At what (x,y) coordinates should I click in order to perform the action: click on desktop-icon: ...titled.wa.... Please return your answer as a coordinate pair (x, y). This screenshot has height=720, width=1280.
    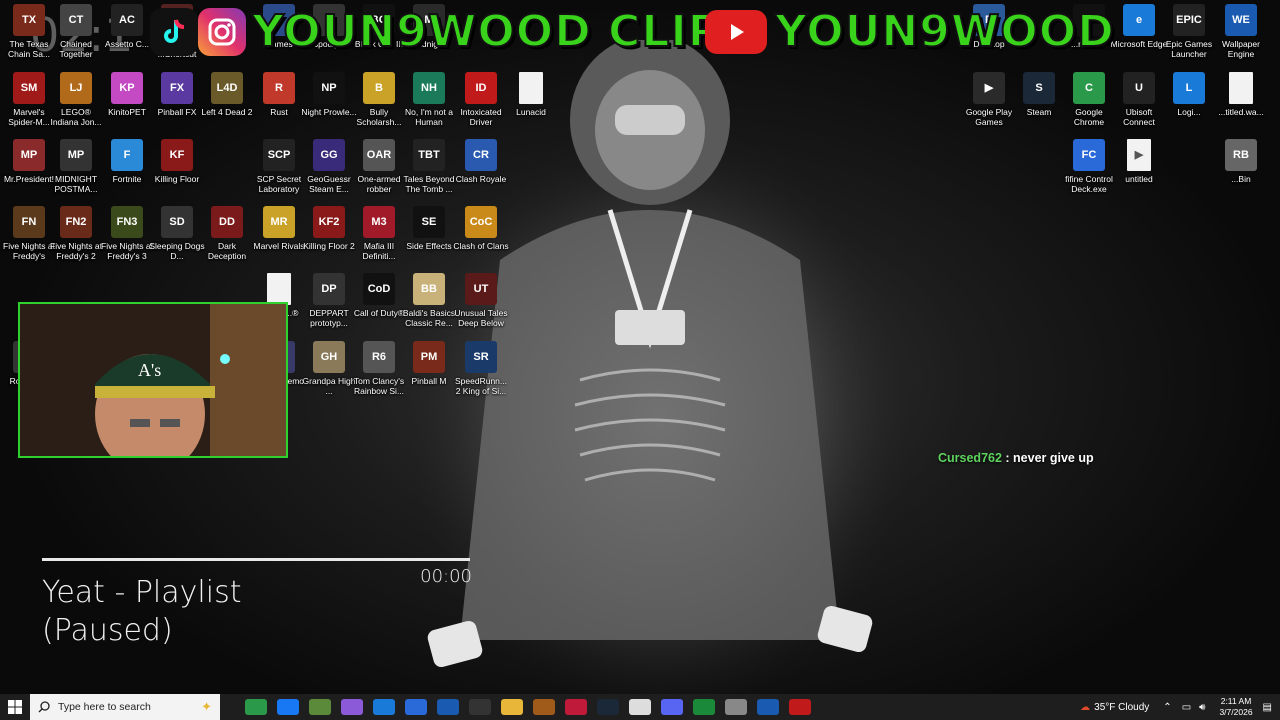
    Looking at the image, I should click on (1241, 94).